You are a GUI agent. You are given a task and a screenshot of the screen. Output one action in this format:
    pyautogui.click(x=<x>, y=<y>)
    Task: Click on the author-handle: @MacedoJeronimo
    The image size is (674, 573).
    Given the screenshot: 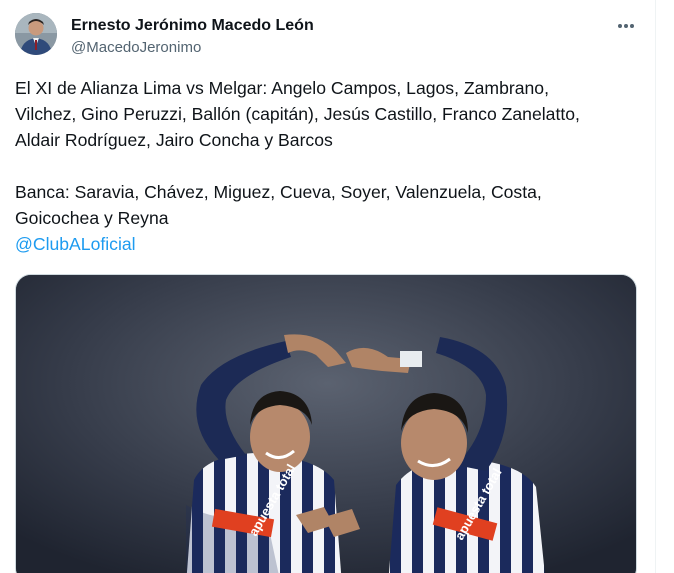 What is the action you would take?
    pyautogui.click(x=136, y=48)
    